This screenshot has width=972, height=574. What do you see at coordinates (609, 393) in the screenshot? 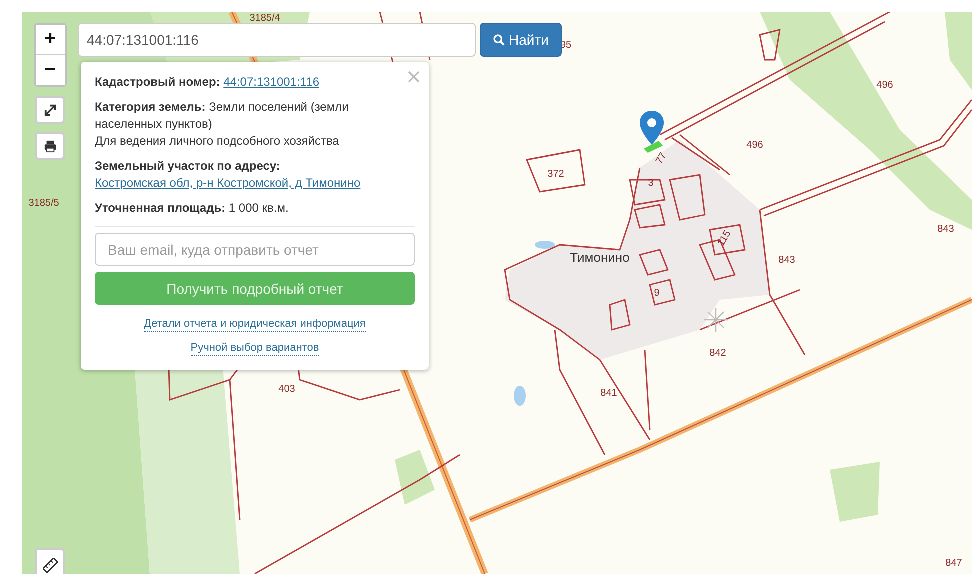
I see `parcel-number: 841` at bounding box center [609, 393].